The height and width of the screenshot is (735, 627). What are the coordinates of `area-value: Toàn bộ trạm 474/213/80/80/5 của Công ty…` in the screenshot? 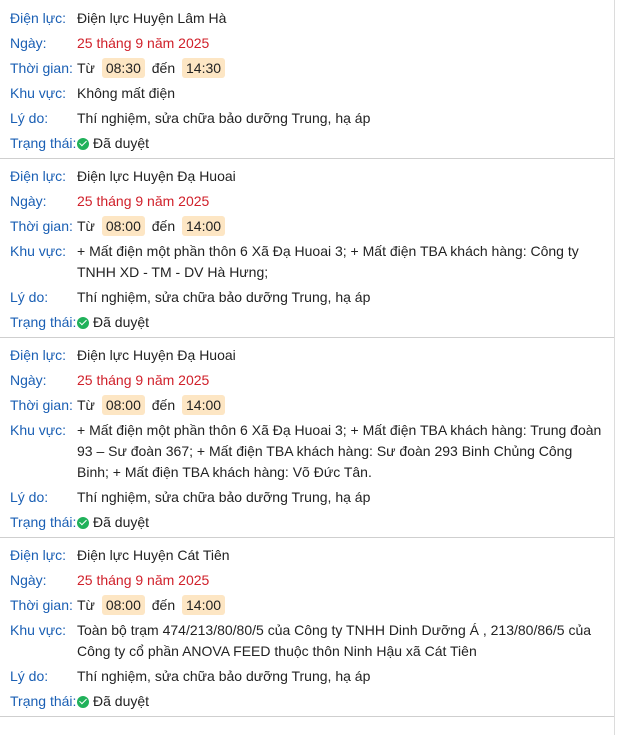 It's located at (334, 640).